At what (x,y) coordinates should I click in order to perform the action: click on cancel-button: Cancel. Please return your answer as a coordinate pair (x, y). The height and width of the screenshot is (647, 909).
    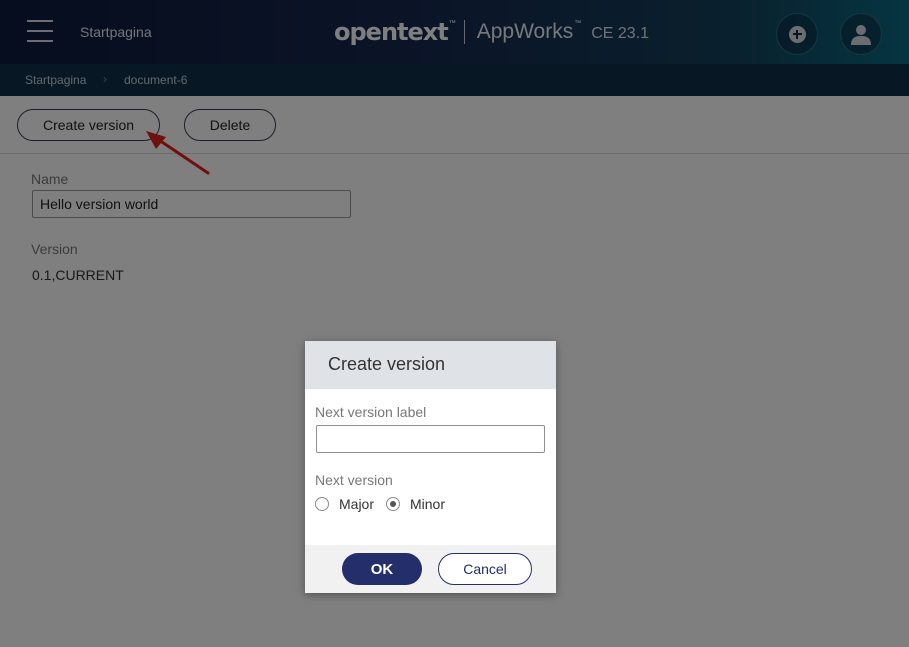
    Looking at the image, I should click on (485, 569).